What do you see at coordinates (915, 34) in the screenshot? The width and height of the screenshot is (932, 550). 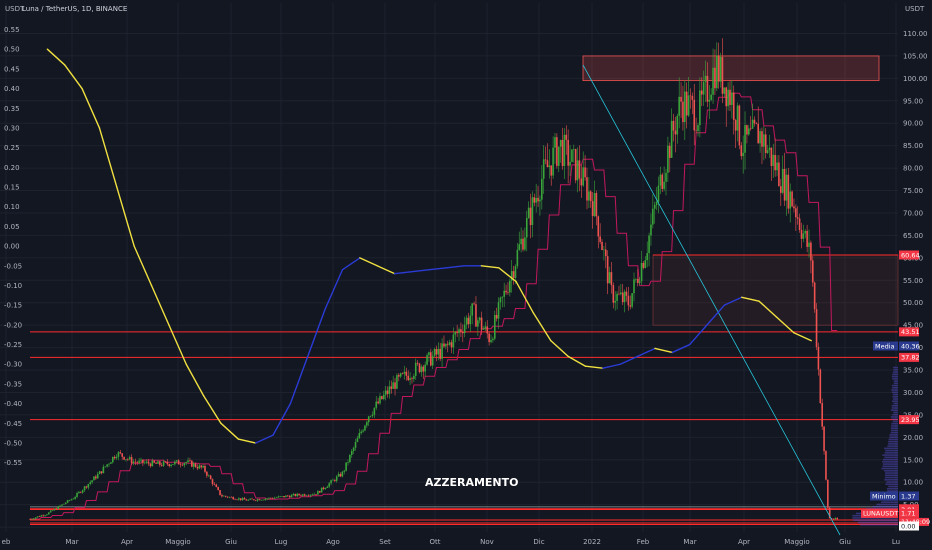 I see `right-tick-0: 110.00` at bounding box center [915, 34].